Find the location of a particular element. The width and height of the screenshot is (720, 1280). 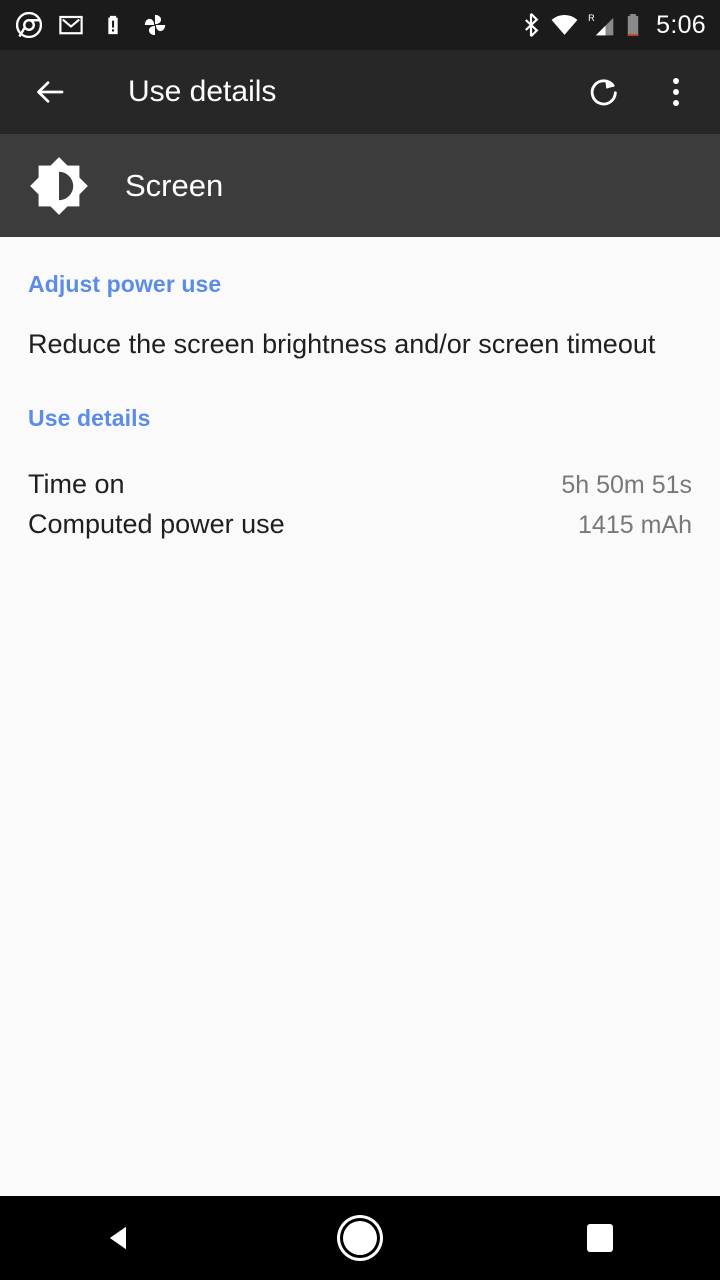

detail-value: 1415 mAh is located at coordinates (635, 525).